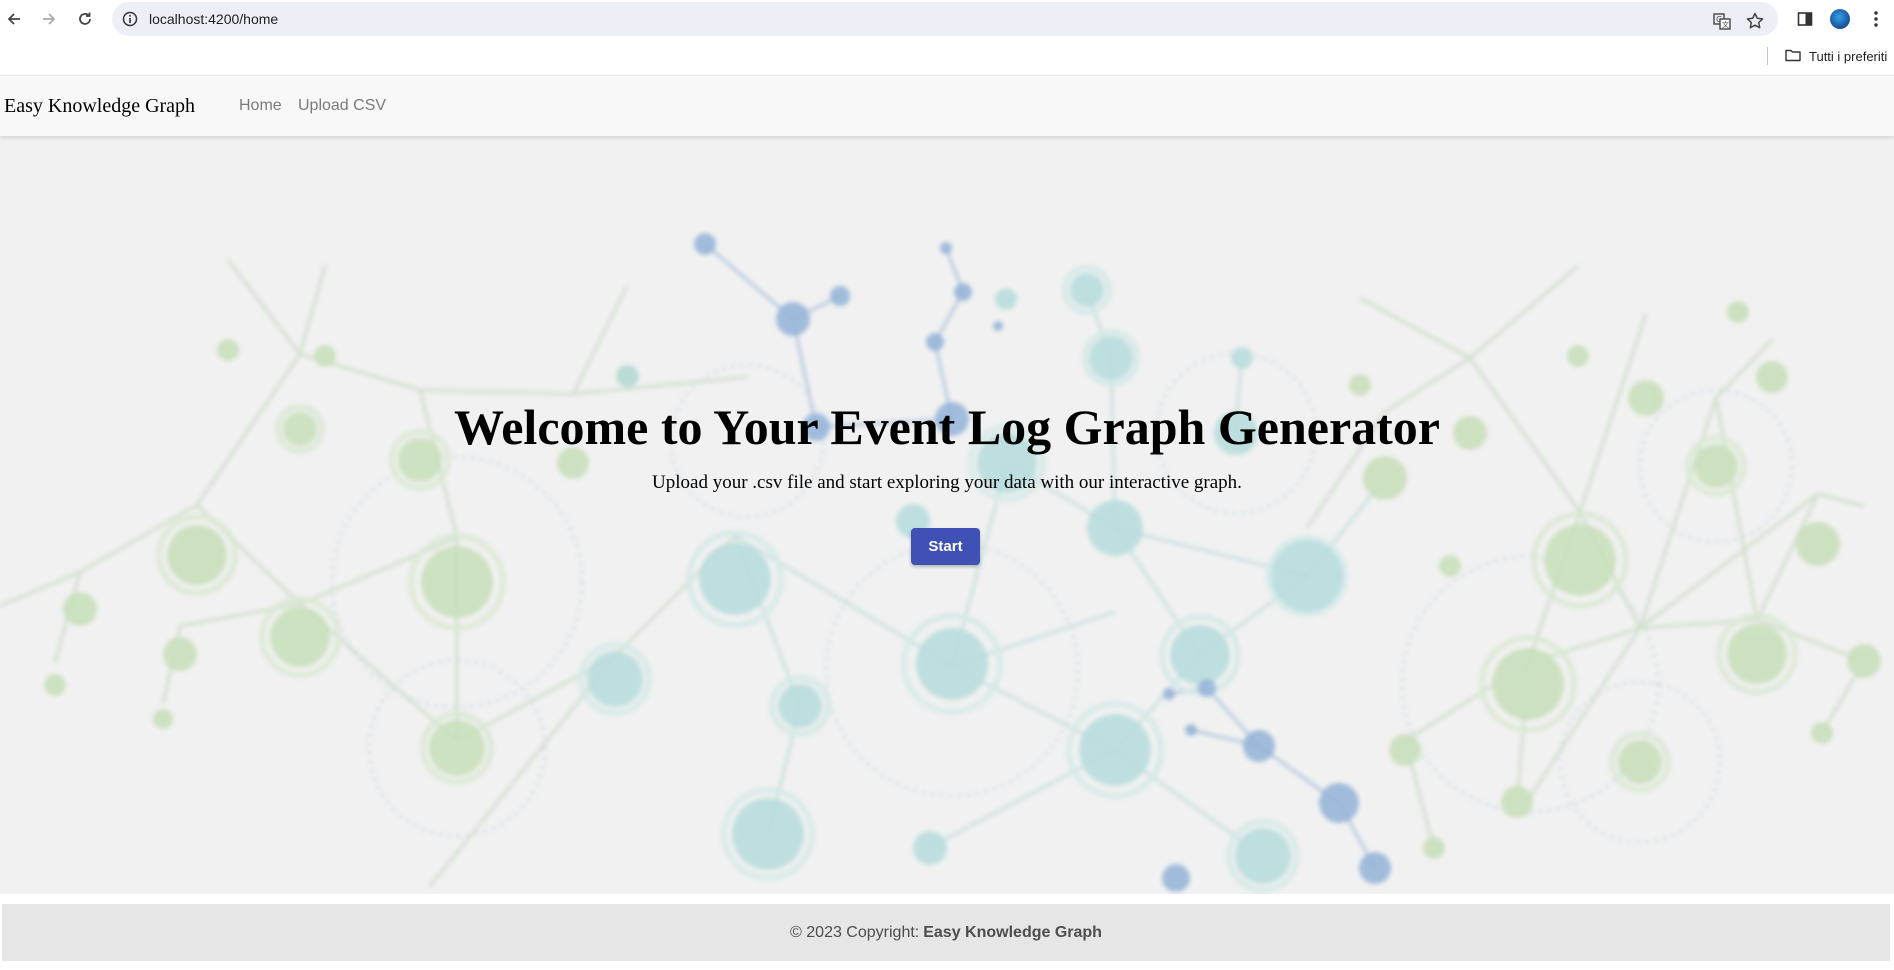 The image size is (1894, 970). I want to click on profile-avatar, so click(1840, 19).